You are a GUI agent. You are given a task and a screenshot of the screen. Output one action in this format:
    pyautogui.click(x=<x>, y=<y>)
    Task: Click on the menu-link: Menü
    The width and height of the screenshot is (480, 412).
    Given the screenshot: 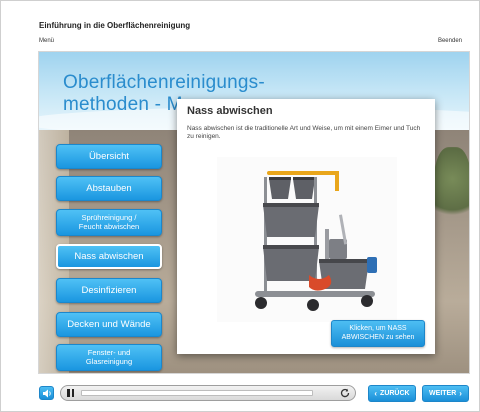 What is the action you would take?
    pyautogui.click(x=46, y=41)
    